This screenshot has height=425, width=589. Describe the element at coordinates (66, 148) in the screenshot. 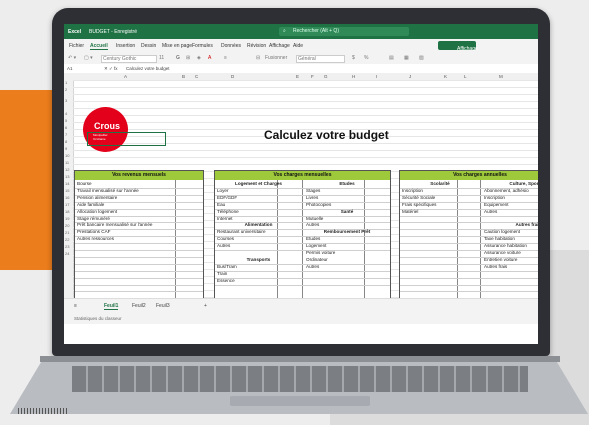

I see `row-header-9: 9` at that location.